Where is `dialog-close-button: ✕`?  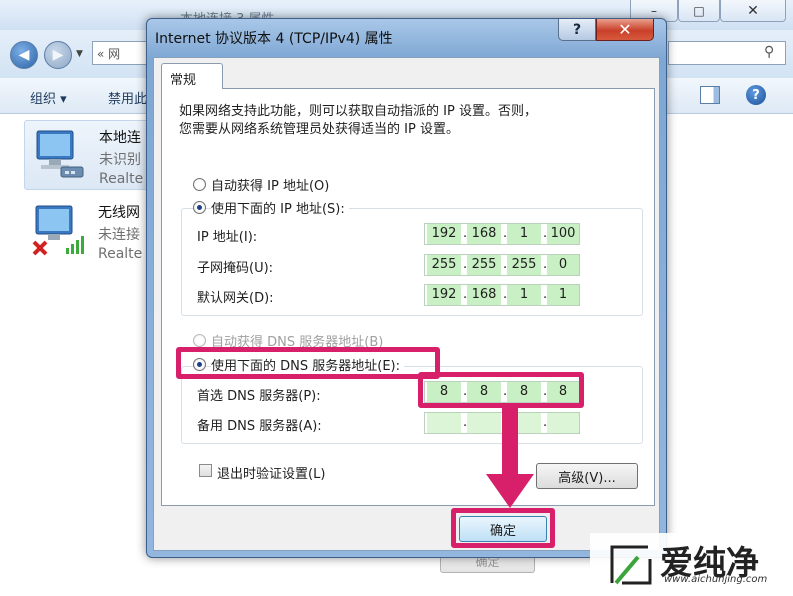 dialog-close-button: ✕ is located at coordinates (625, 30).